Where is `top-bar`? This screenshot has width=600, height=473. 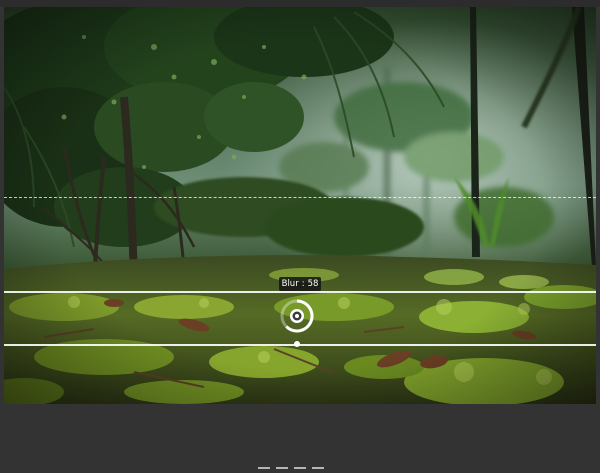
top-bar is located at coordinates (300, 3).